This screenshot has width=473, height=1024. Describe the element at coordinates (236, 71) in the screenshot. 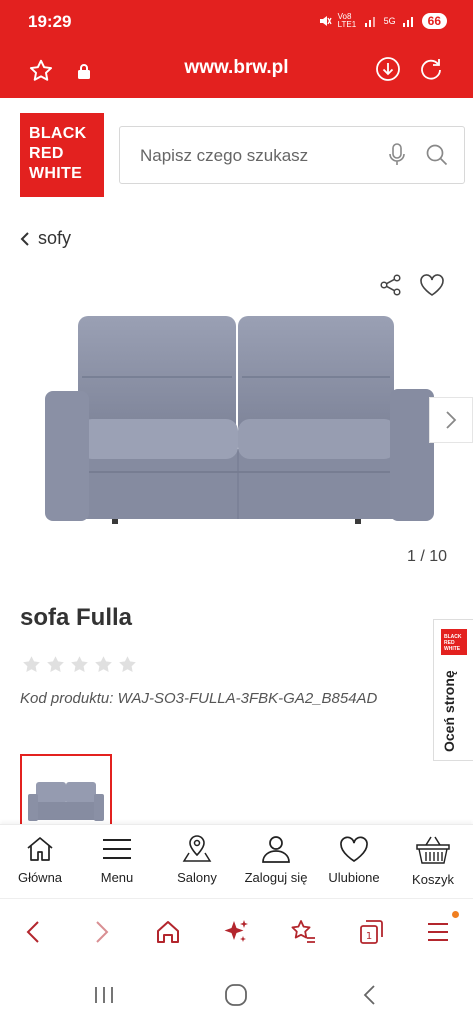

I see `url-bar: www.brw.pl` at that location.